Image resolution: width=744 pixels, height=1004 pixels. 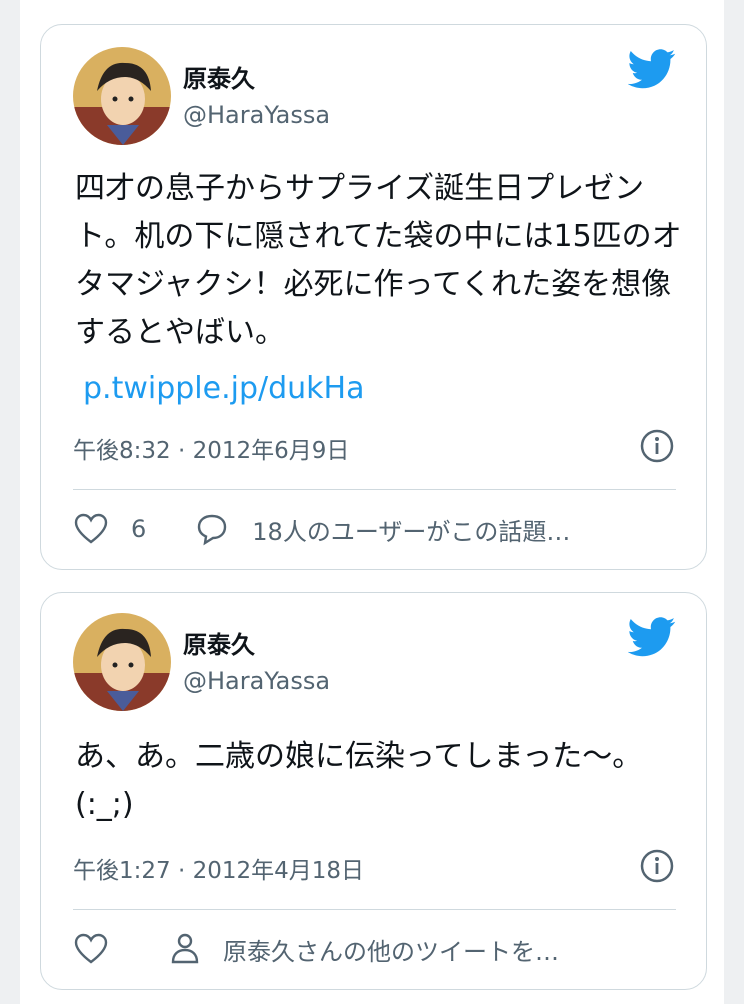 I want to click on reply-bubble-icon, so click(x=212, y=529).